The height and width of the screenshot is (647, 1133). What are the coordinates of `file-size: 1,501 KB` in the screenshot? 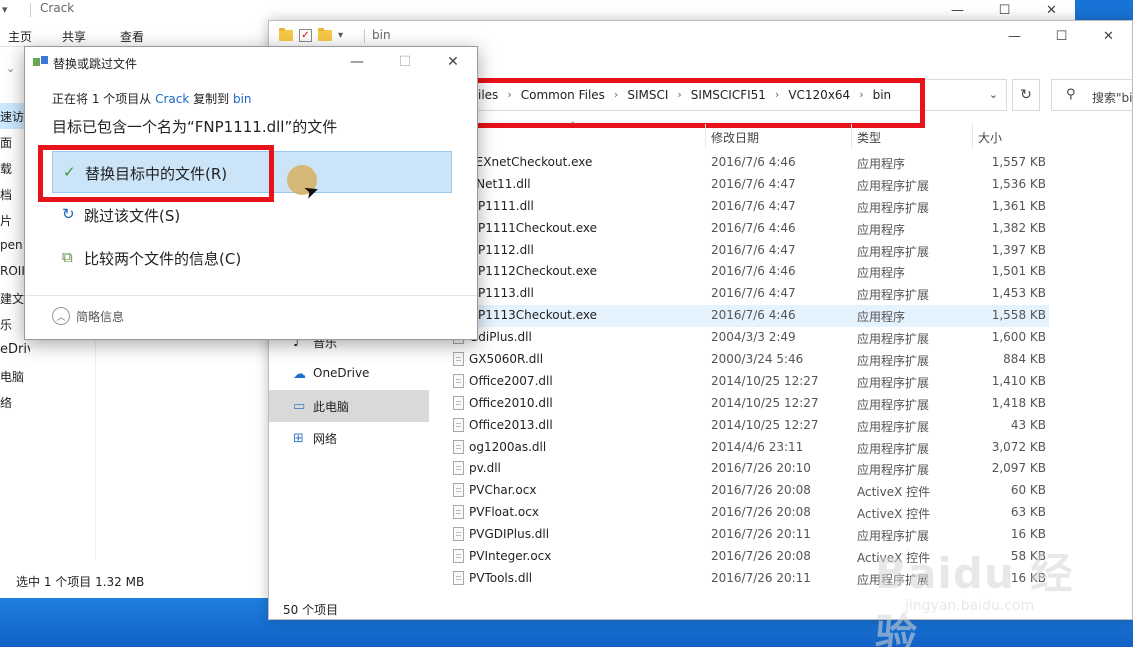 It's located at (1018, 271).